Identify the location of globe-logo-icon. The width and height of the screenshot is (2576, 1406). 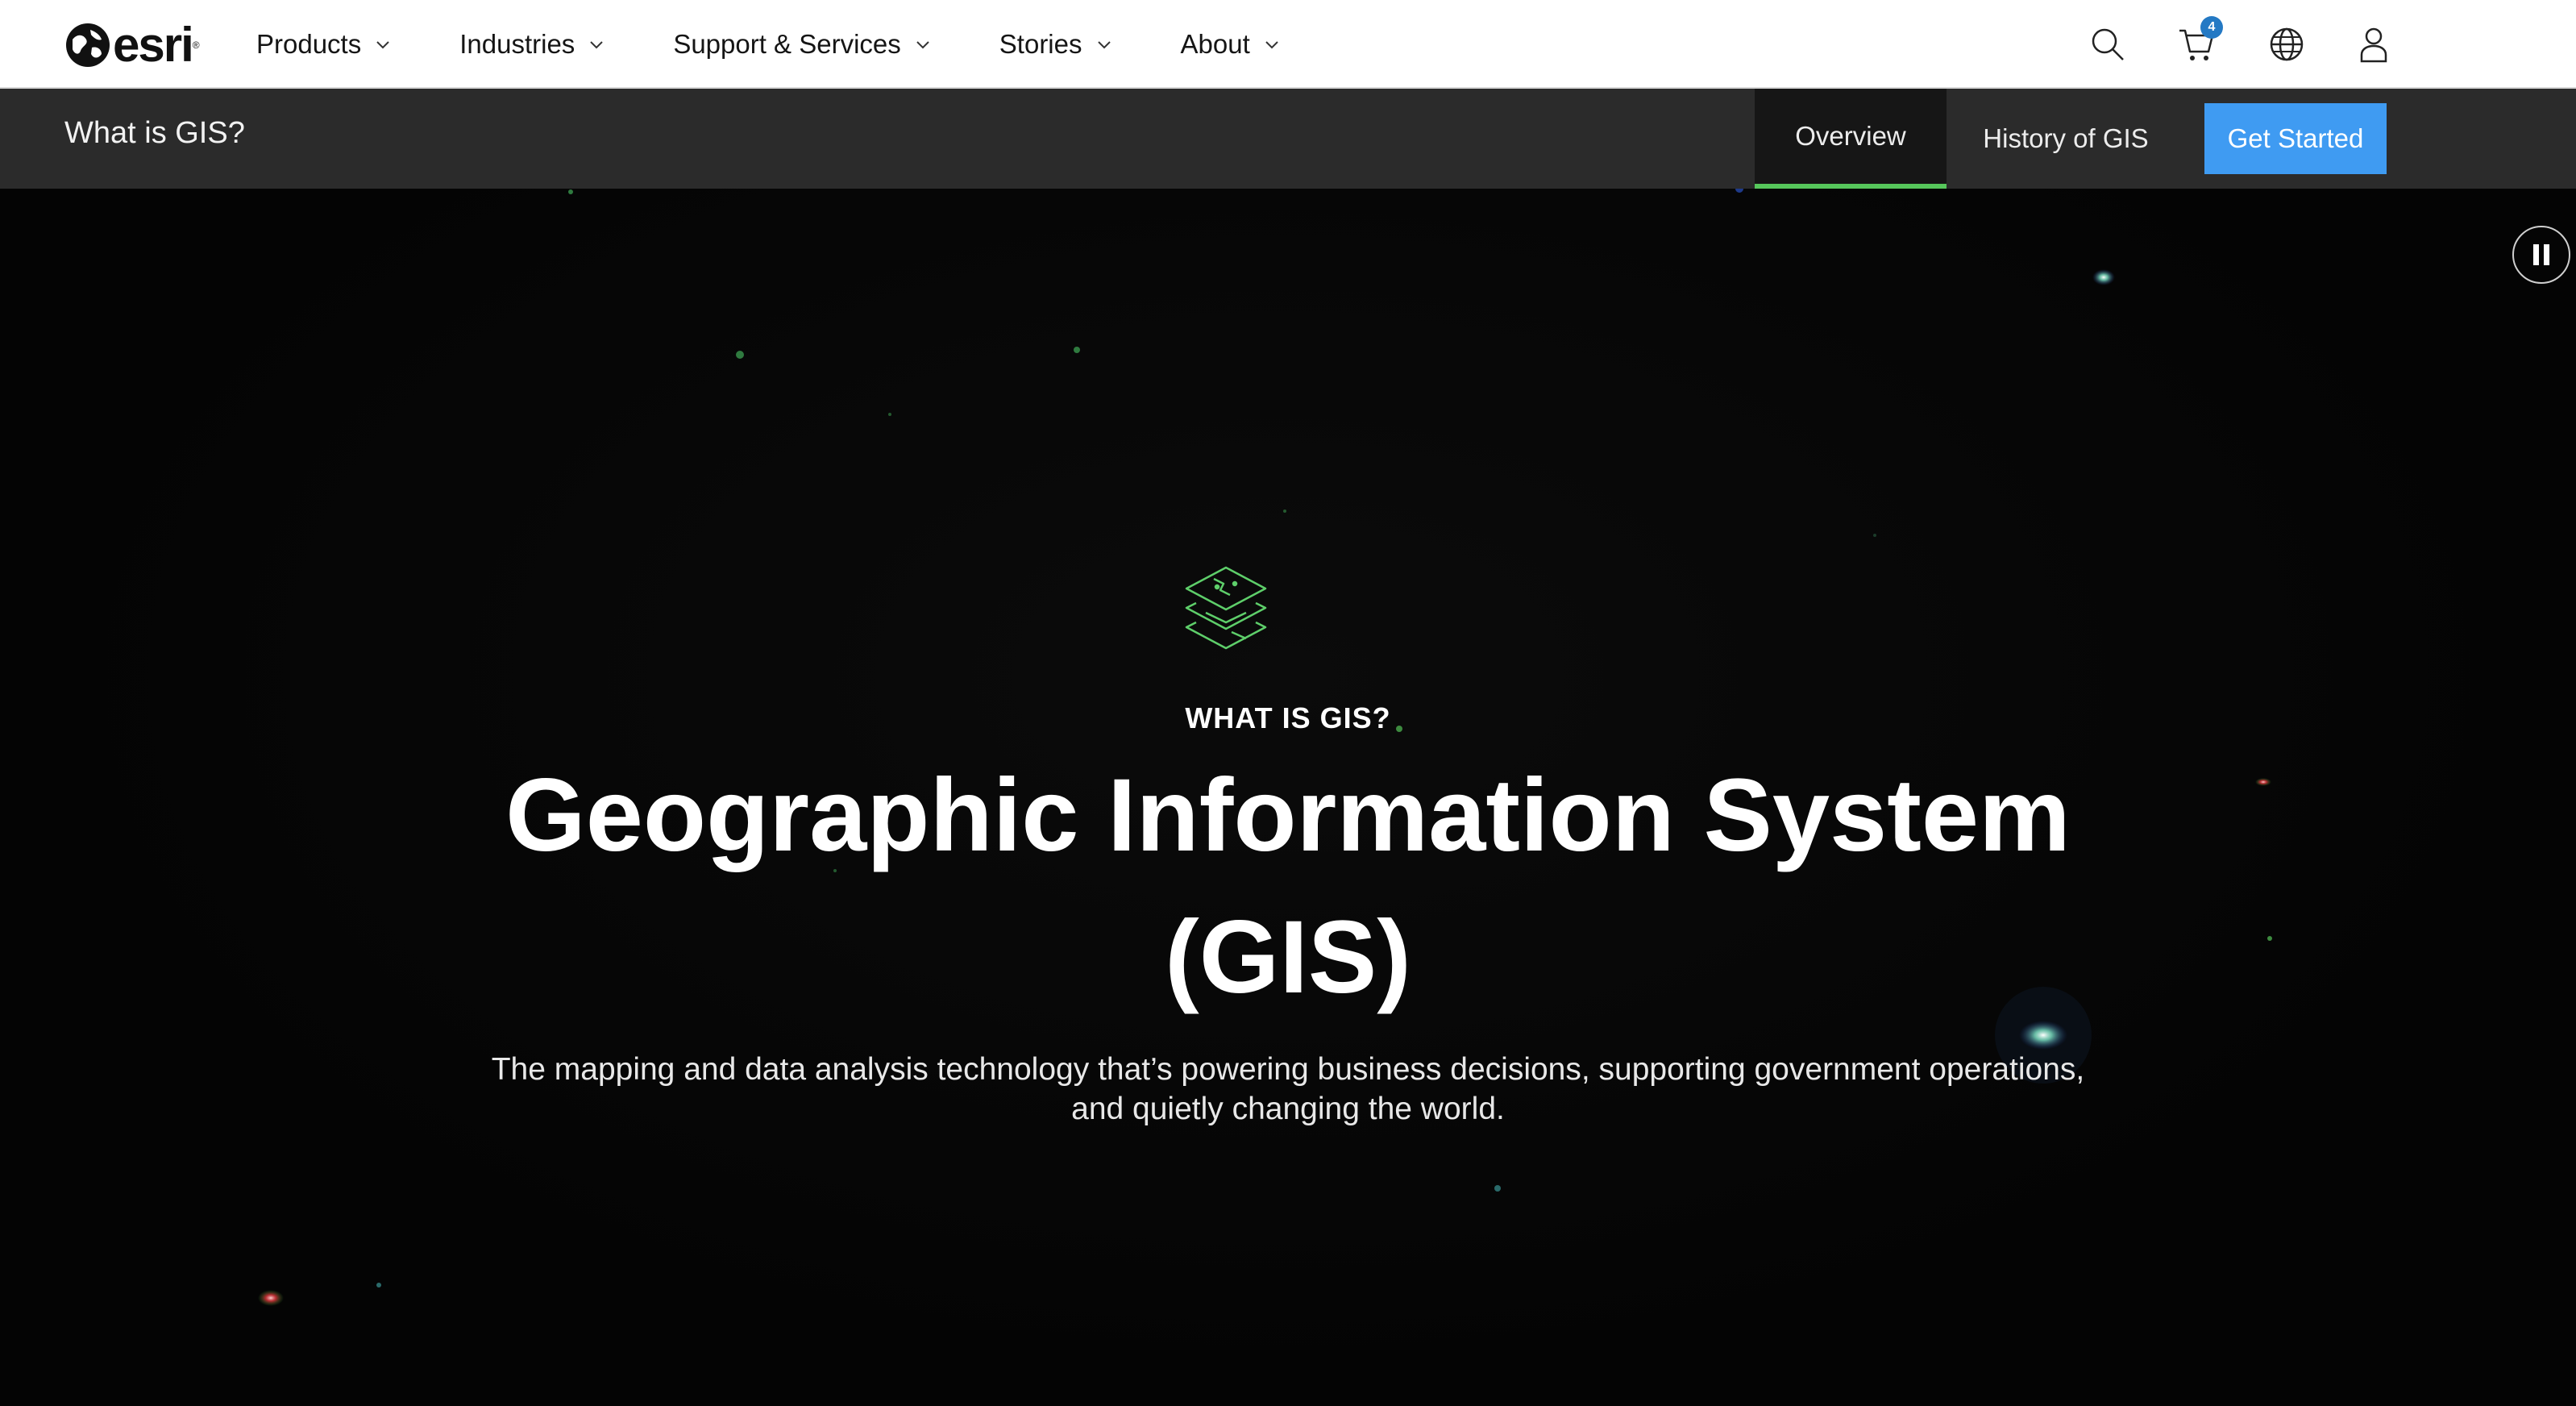
(88, 45).